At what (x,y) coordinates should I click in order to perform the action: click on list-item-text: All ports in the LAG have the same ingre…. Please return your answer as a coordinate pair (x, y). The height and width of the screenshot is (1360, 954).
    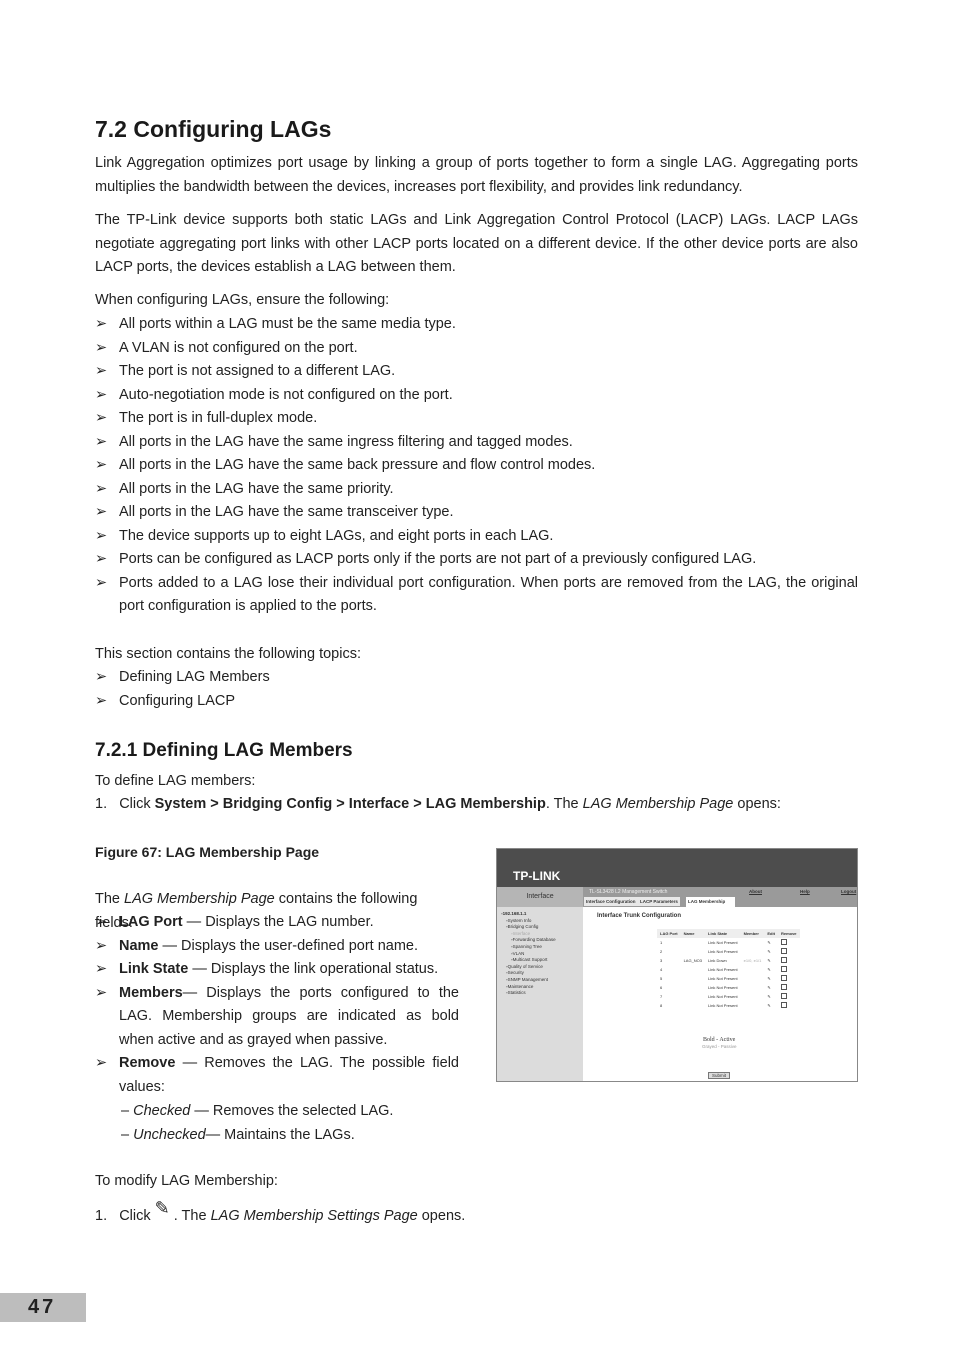
    Looking at the image, I should click on (346, 441).